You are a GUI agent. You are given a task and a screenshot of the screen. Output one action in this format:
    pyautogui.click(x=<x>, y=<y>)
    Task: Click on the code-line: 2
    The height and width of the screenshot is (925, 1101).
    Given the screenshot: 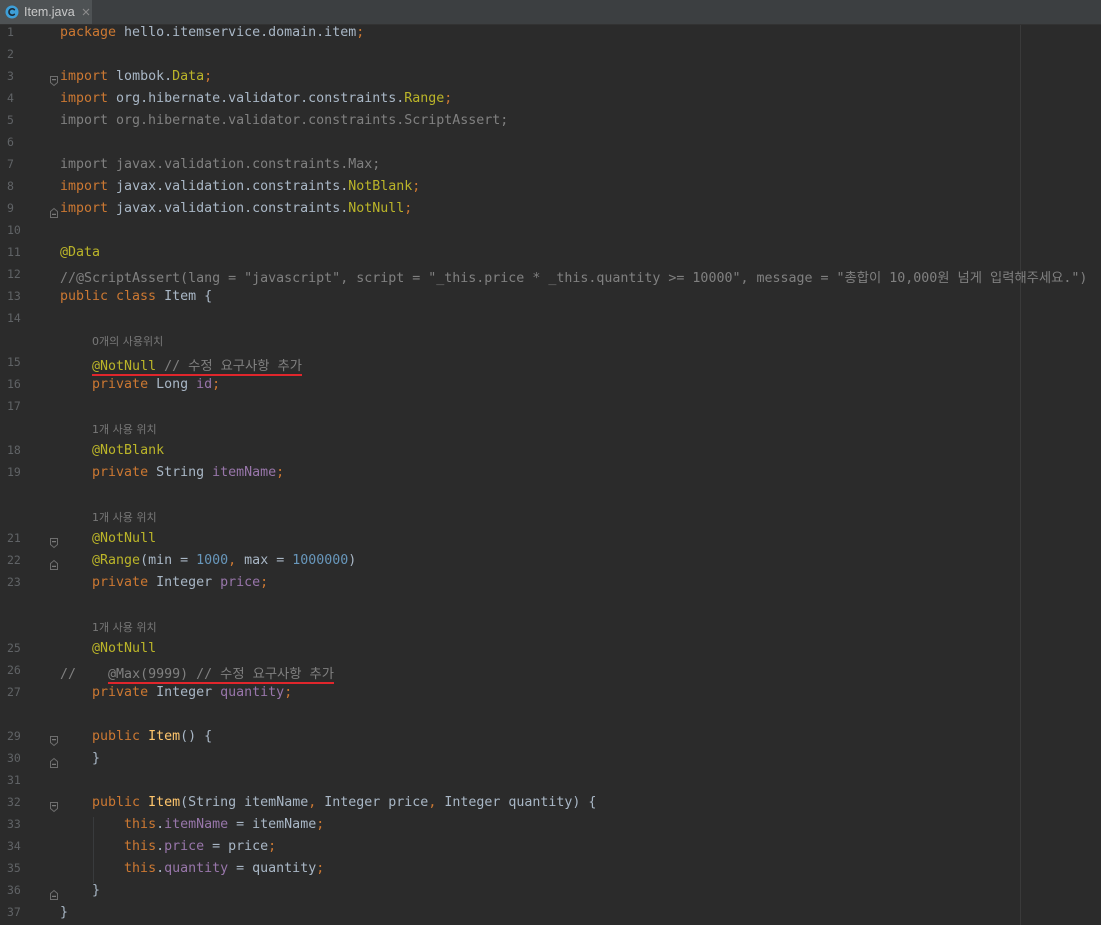 What is the action you would take?
    pyautogui.click(x=550, y=58)
    